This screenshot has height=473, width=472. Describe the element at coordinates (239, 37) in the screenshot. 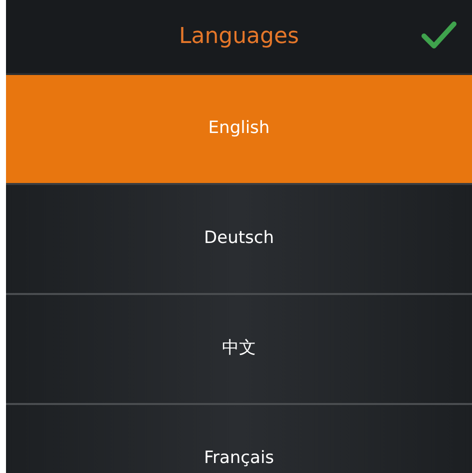

I see `header-title: Languages` at that location.